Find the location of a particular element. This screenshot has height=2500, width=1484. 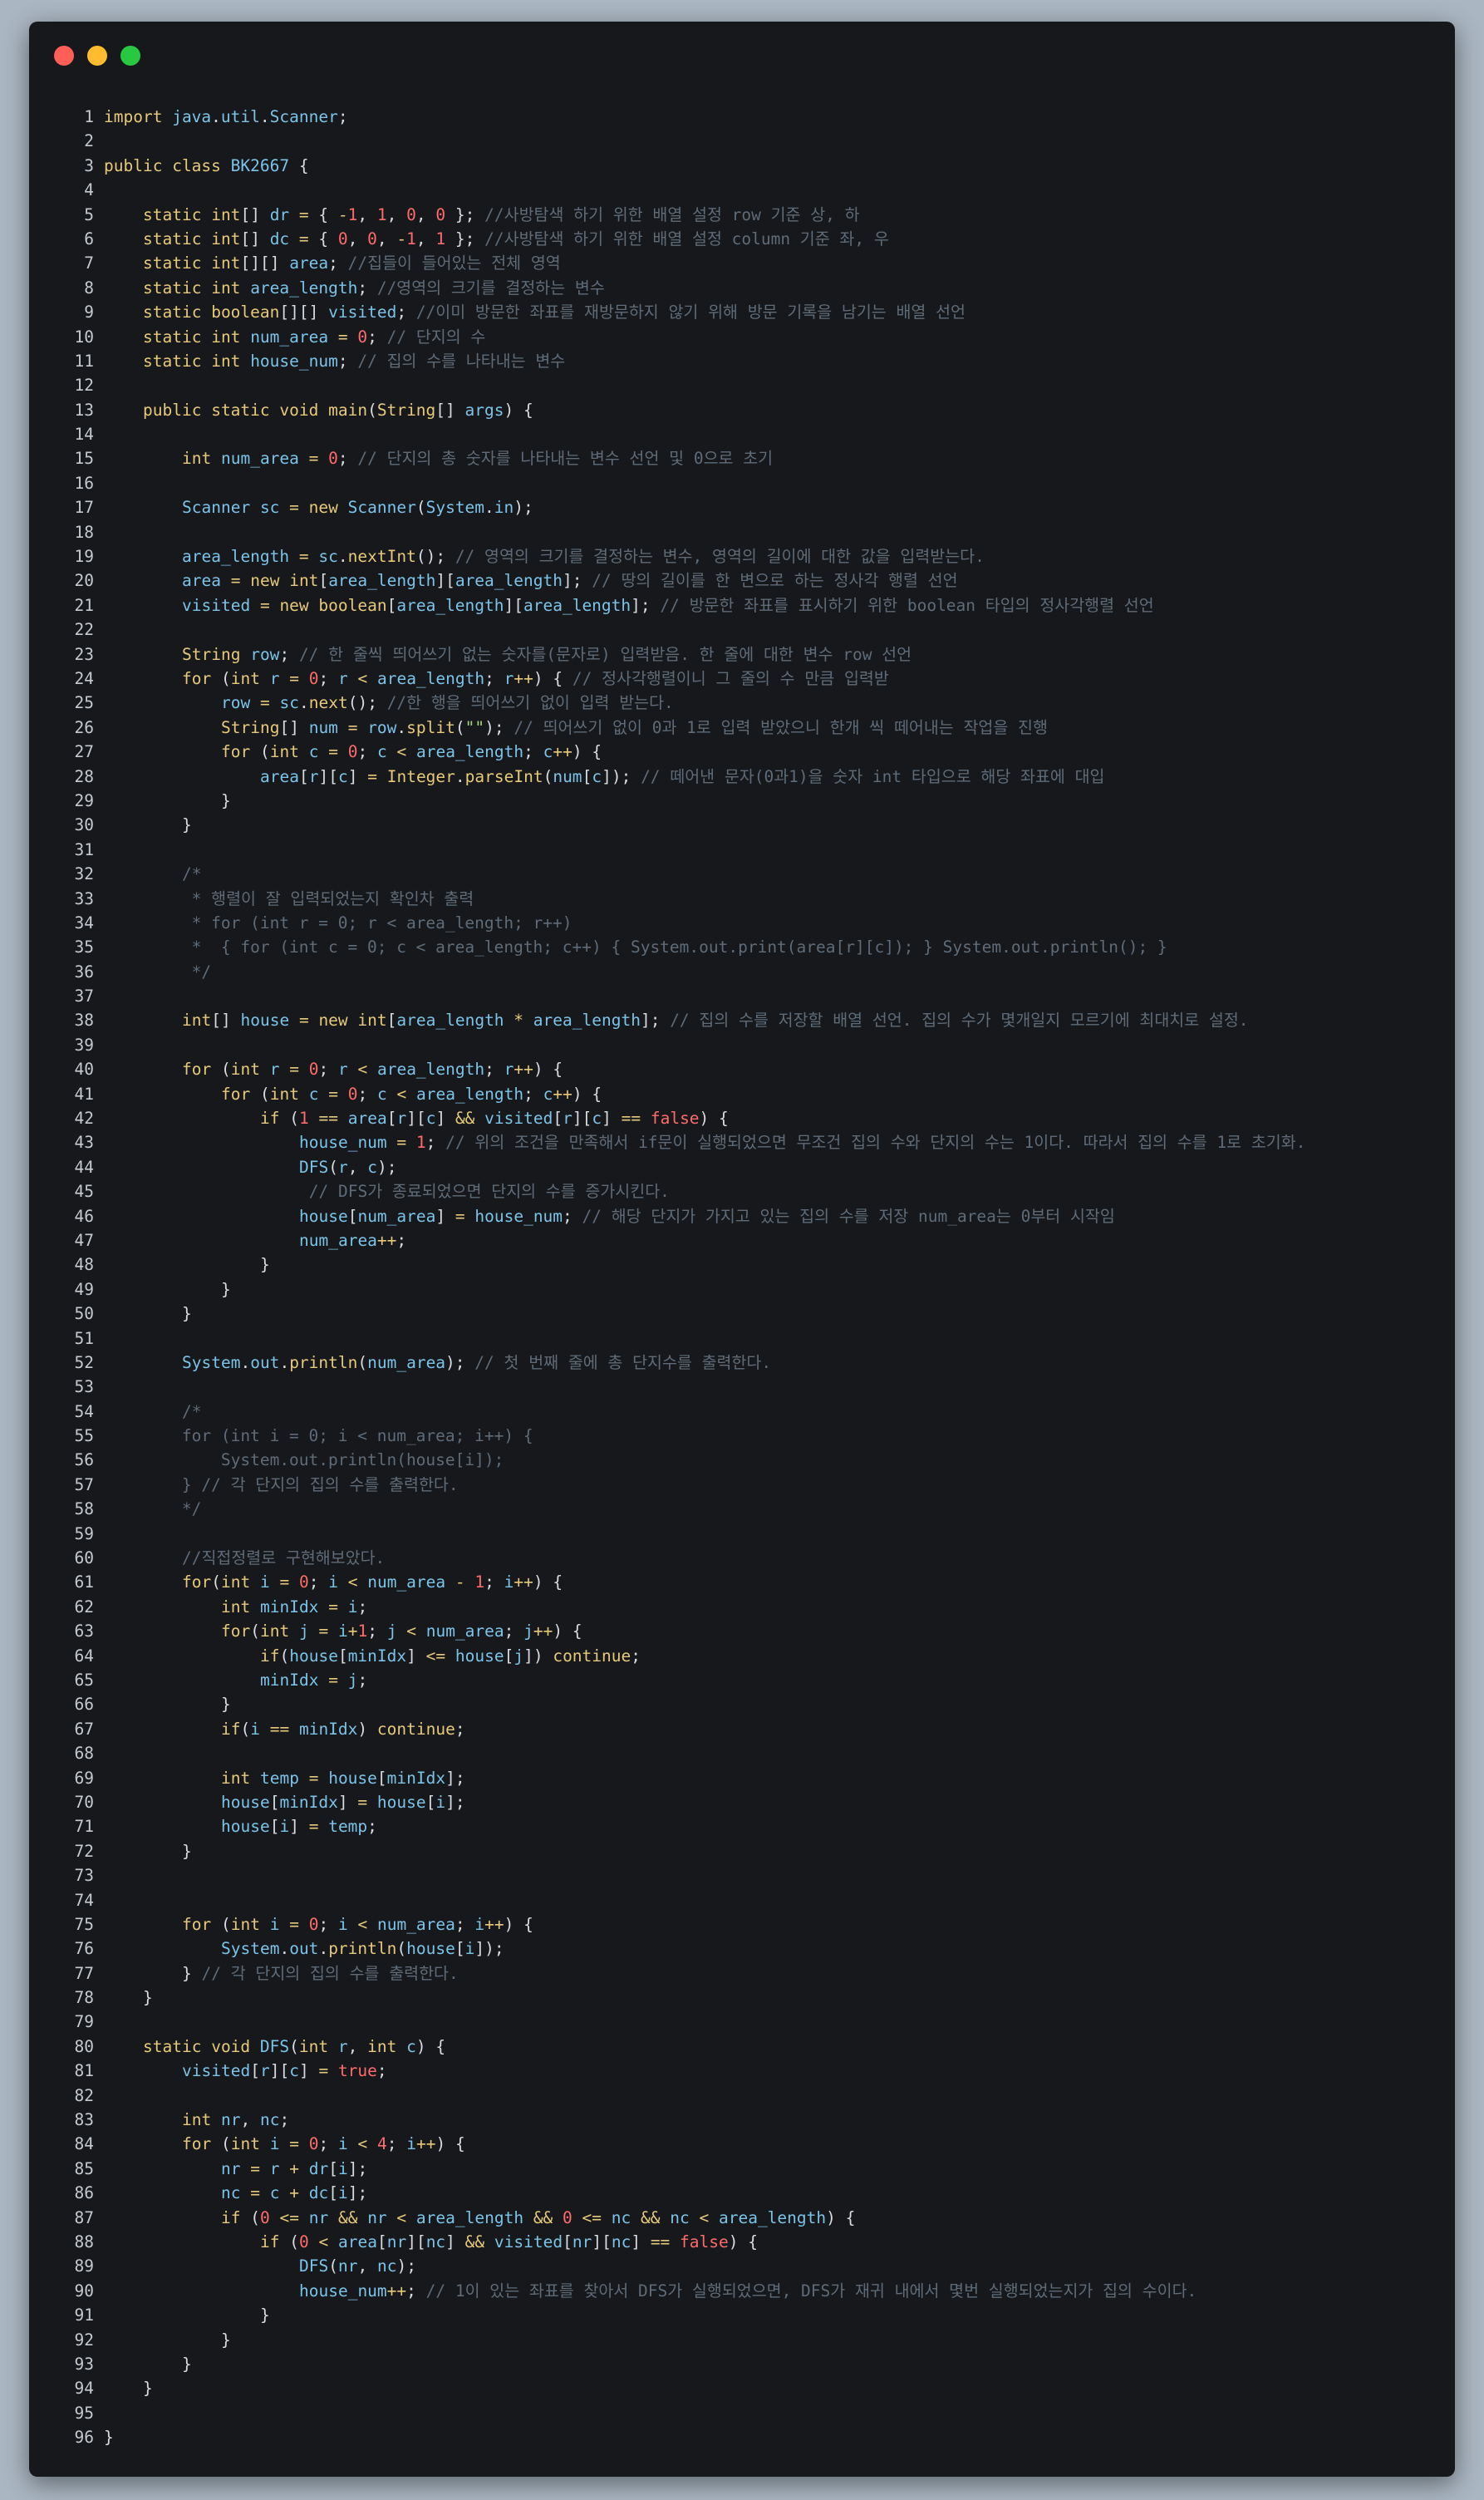

line-code: static int[][] area; //집들이 들어있는 전체 영역 is located at coordinates (352, 263).